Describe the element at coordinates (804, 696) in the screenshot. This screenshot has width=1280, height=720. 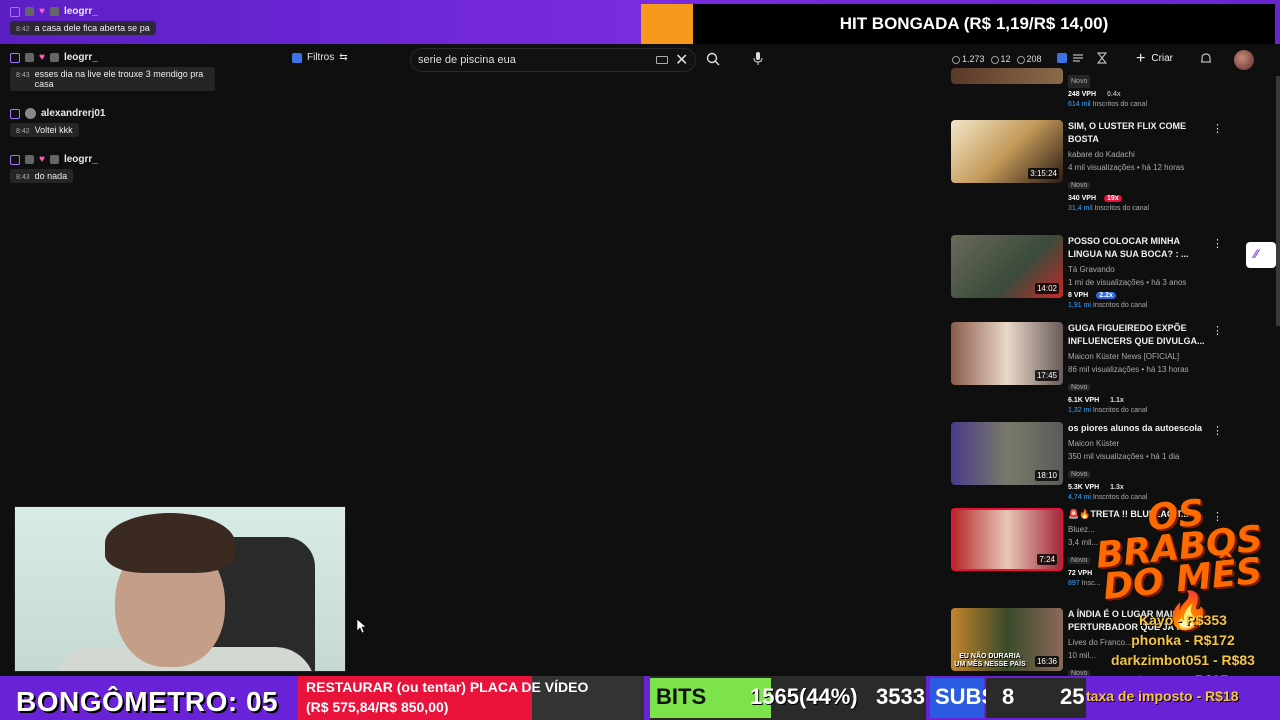
I see `bits-value: 1565(44%)` at that location.